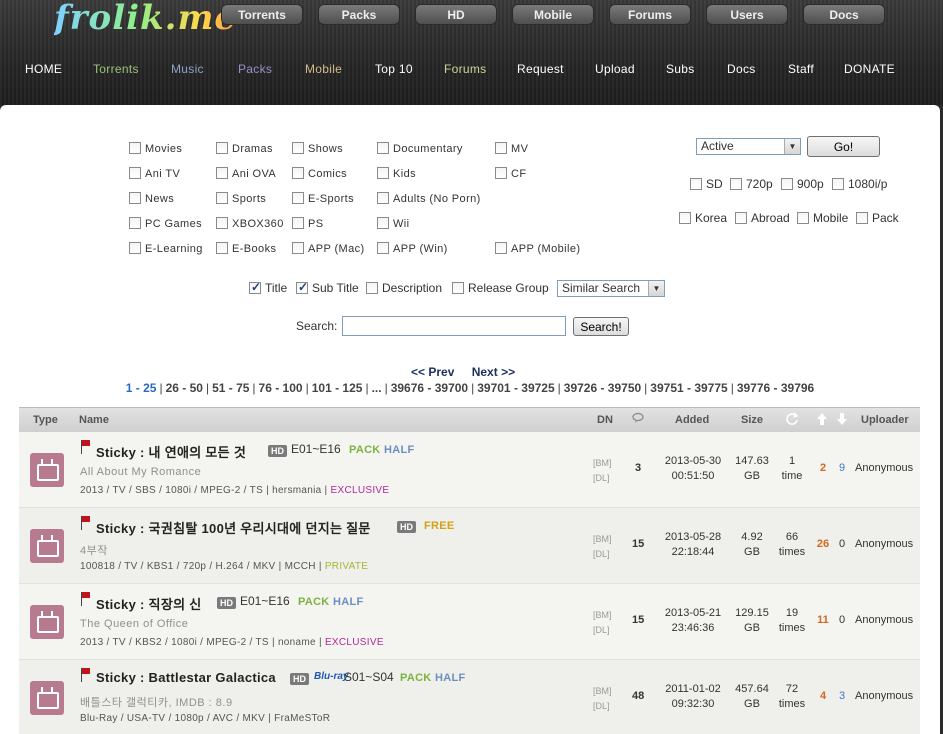 The height and width of the screenshot is (734, 943). What do you see at coordinates (307, 223) in the screenshot?
I see `category-ps: PS` at bounding box center [307, 223].